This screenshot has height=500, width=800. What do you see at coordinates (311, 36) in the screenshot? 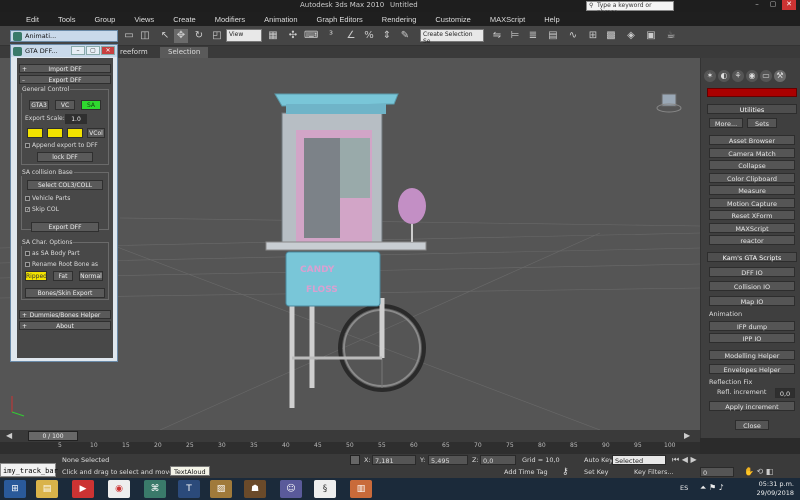
I see `keyboard-shortcut-icon: ⌨` at bounding box center [311, 36].